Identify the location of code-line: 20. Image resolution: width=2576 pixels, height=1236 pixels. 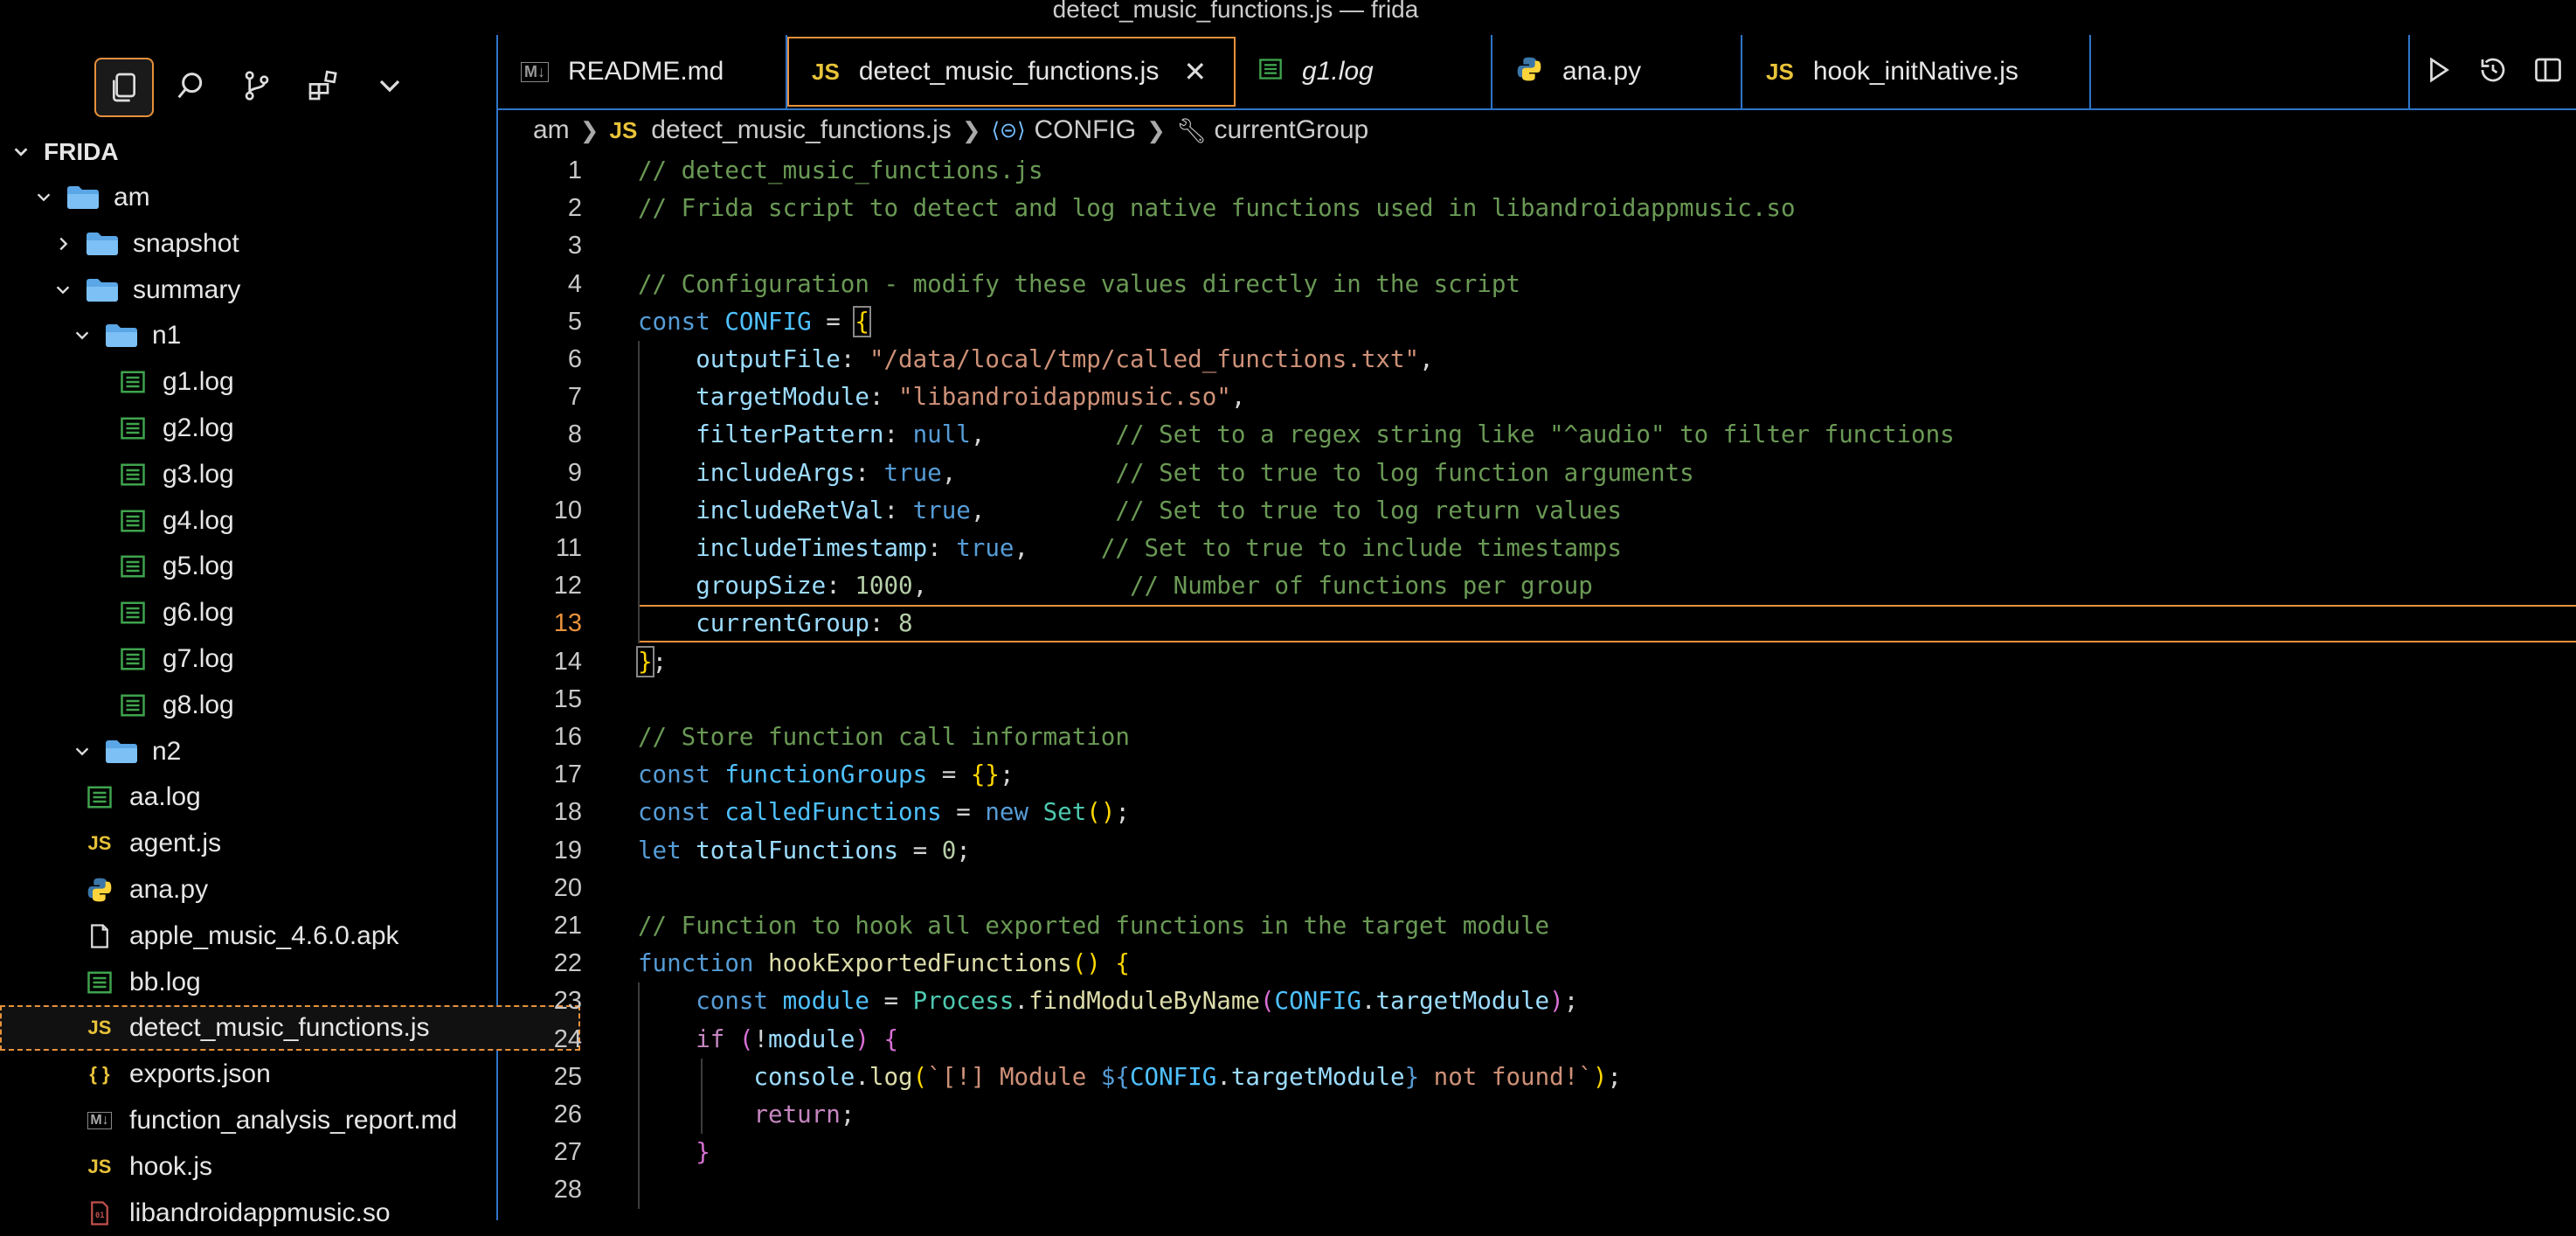
(1537, 888).